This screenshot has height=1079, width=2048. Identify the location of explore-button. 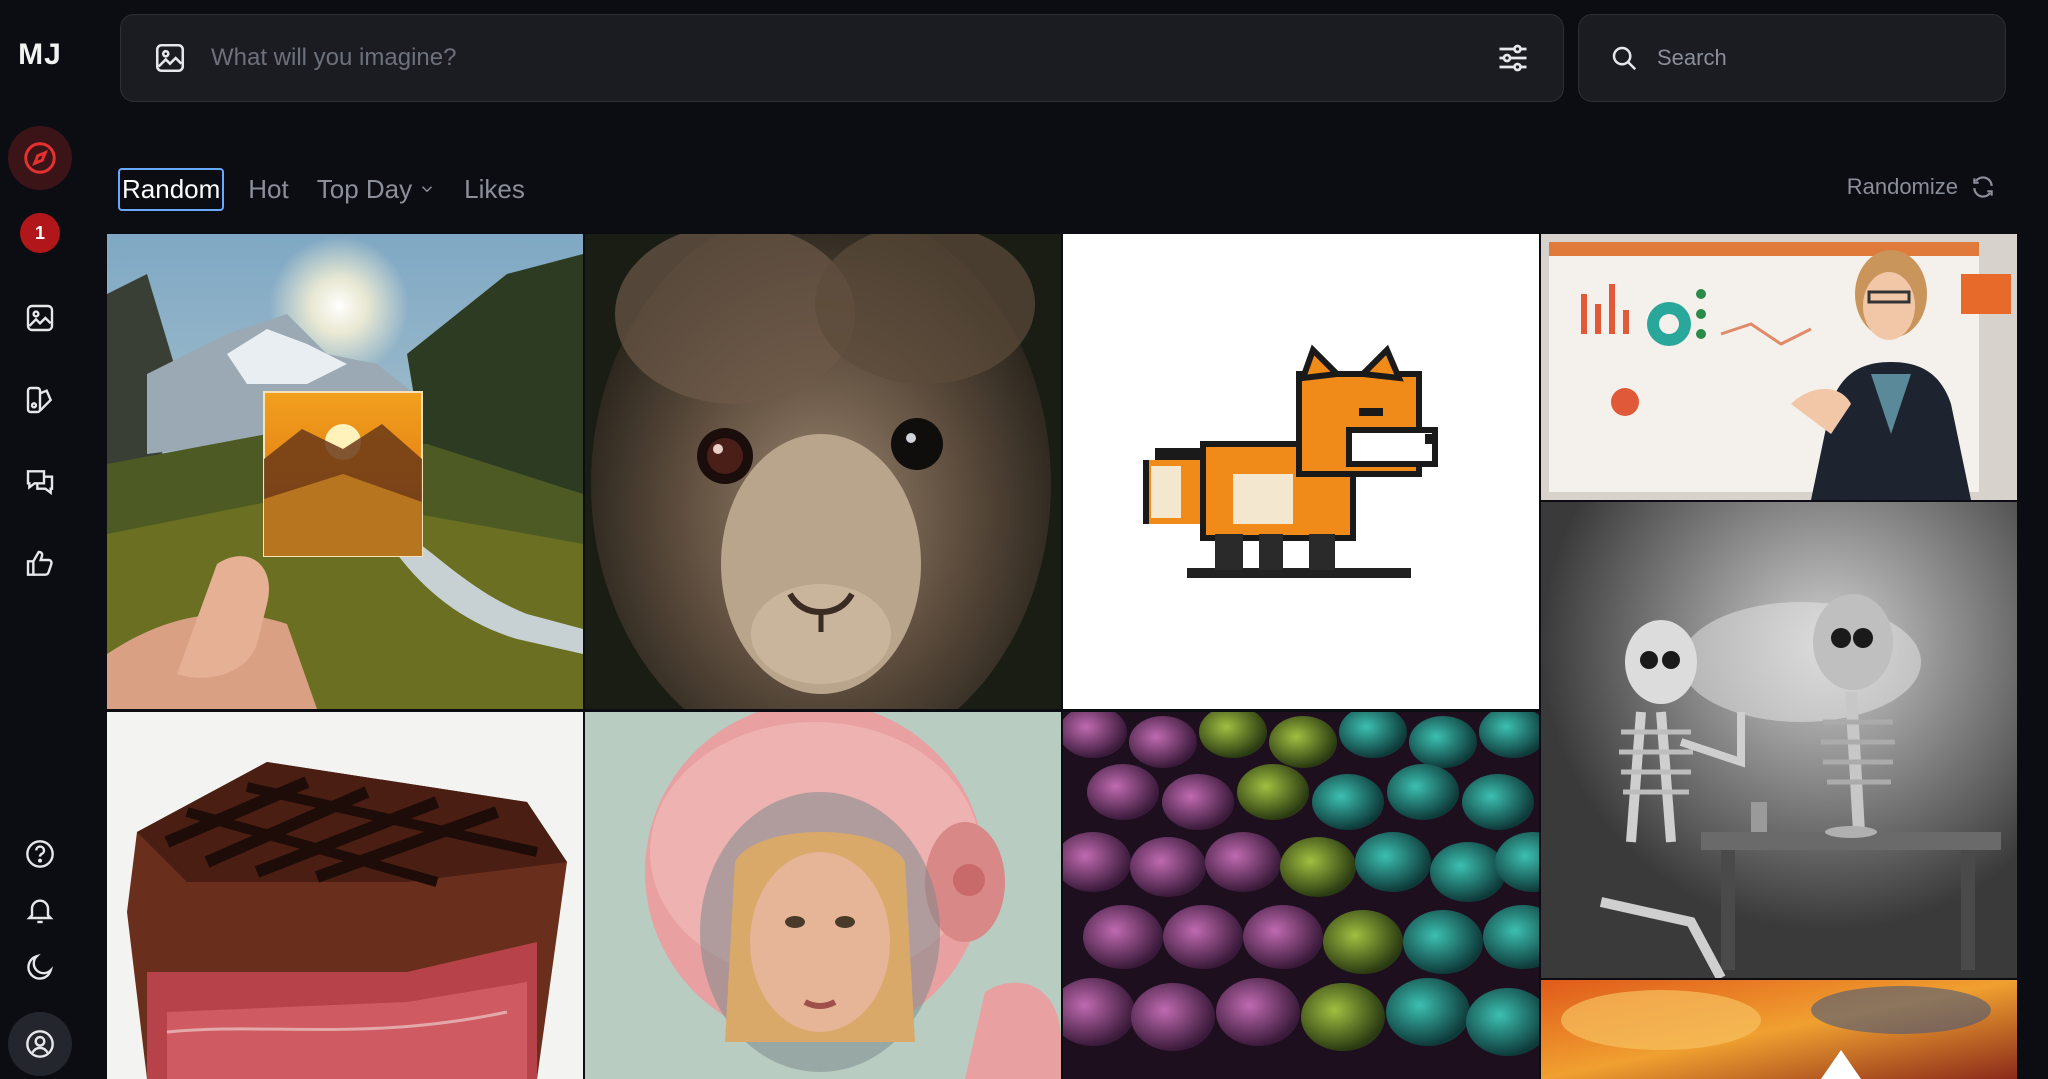
(40, 158).